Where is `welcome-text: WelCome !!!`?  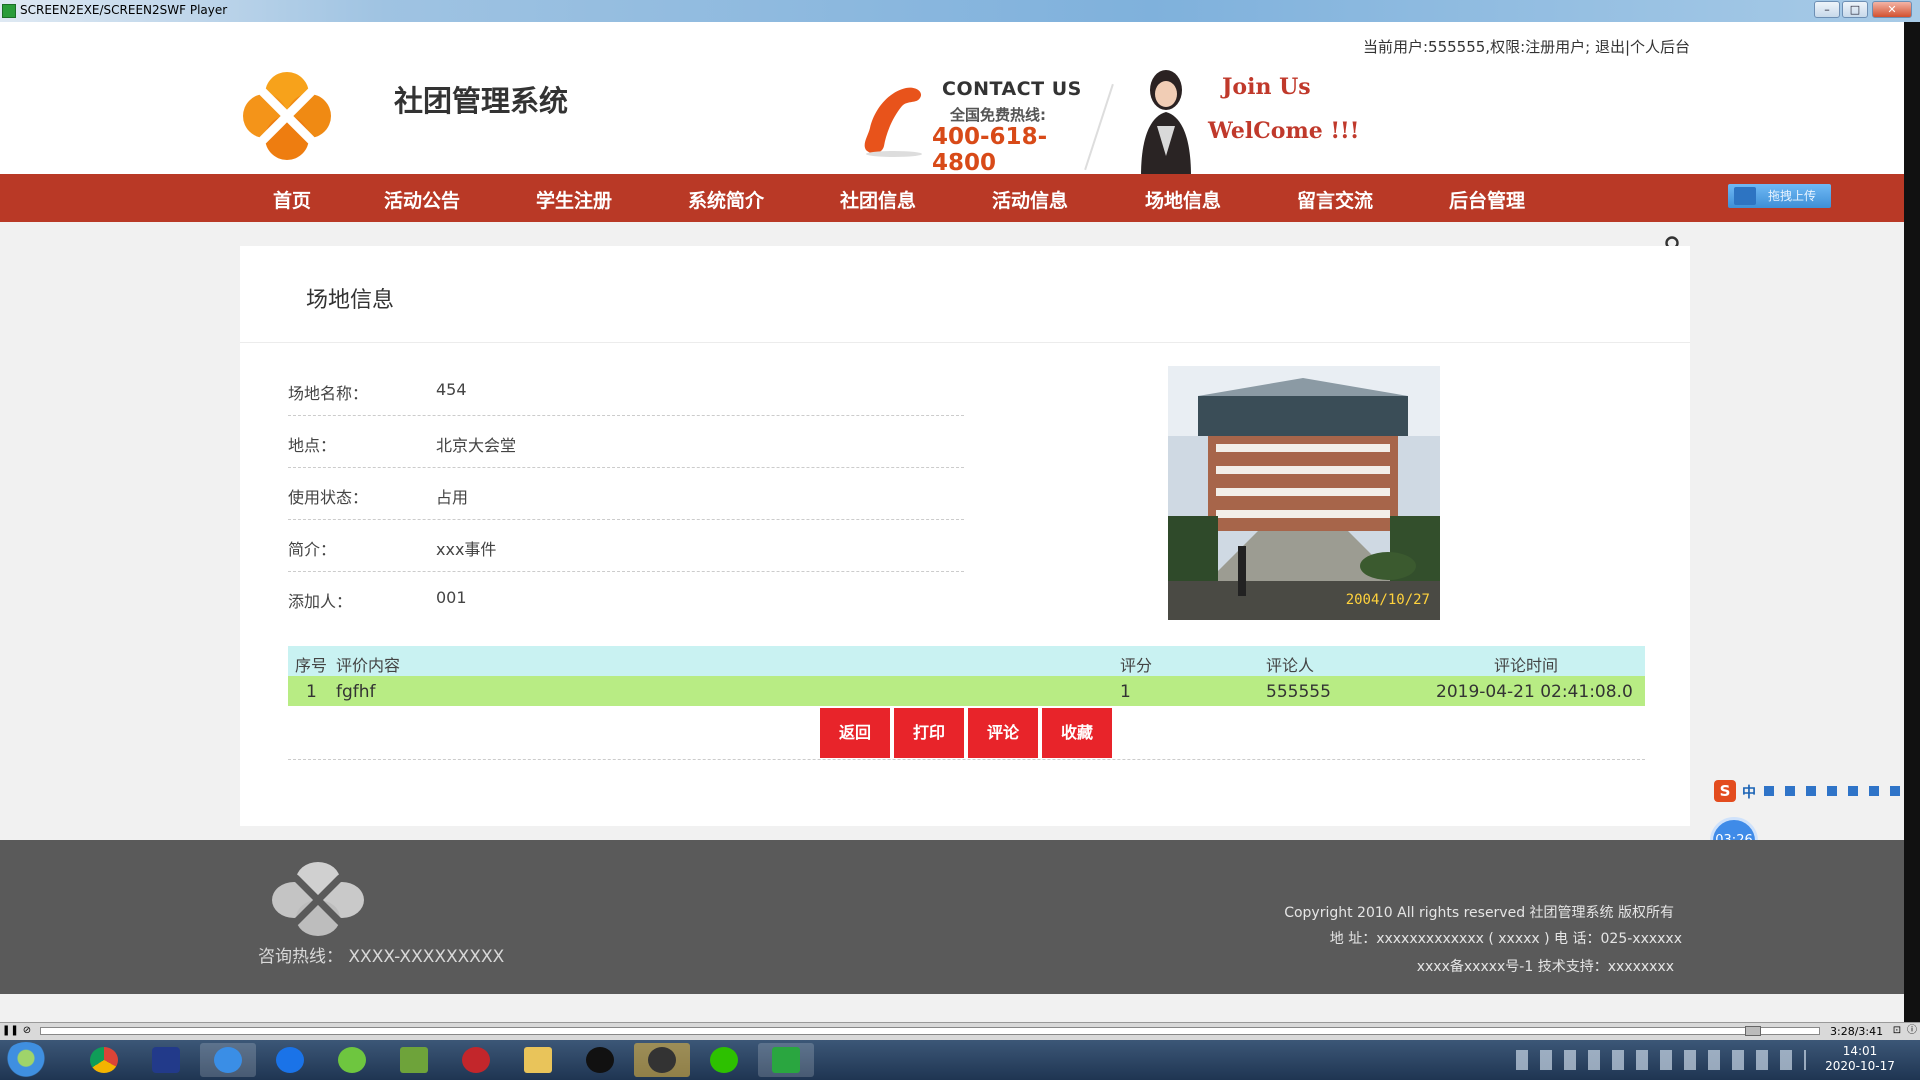 welcome-text: WelCome !!! is located at coordinates (1284, 131).